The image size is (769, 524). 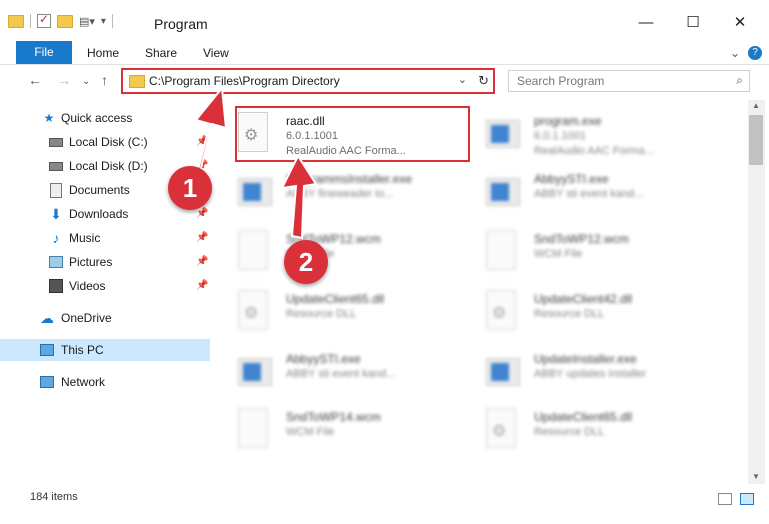 I want to click on details-view-icon, so click(x=725, y=499).